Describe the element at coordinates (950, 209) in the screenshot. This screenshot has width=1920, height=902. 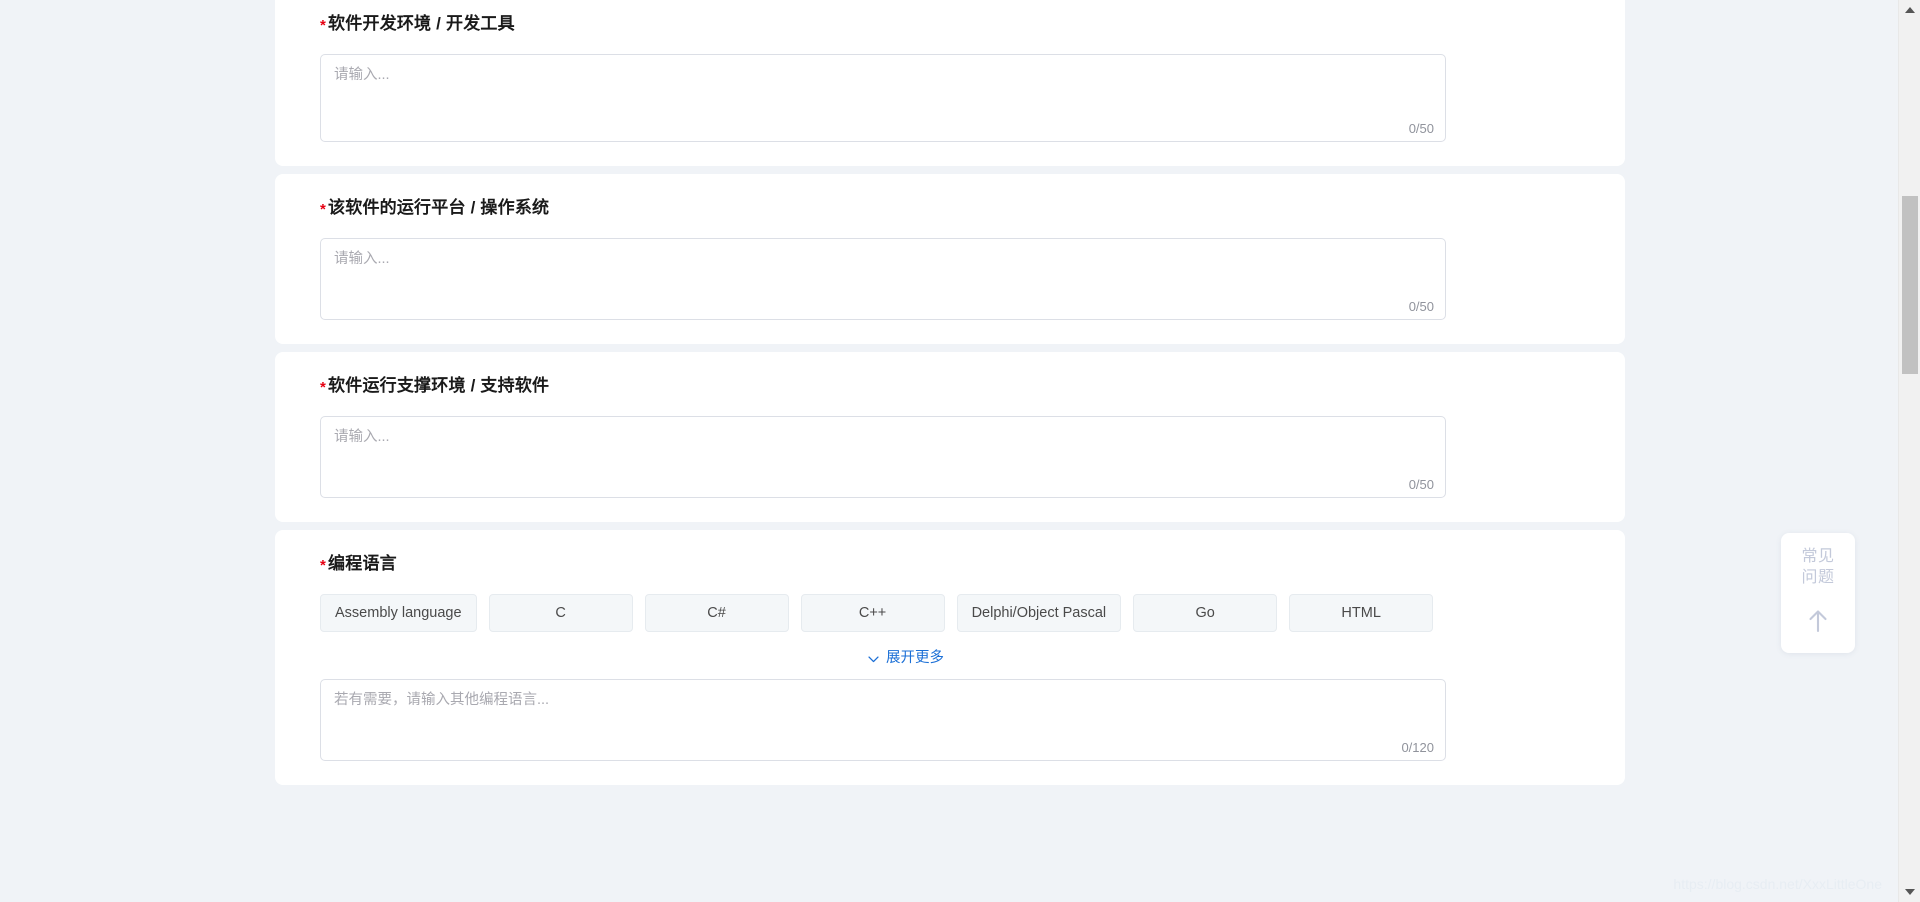
I see `field-label-platform-os: * 该软件的运行平台 / 操作系统` at that location.